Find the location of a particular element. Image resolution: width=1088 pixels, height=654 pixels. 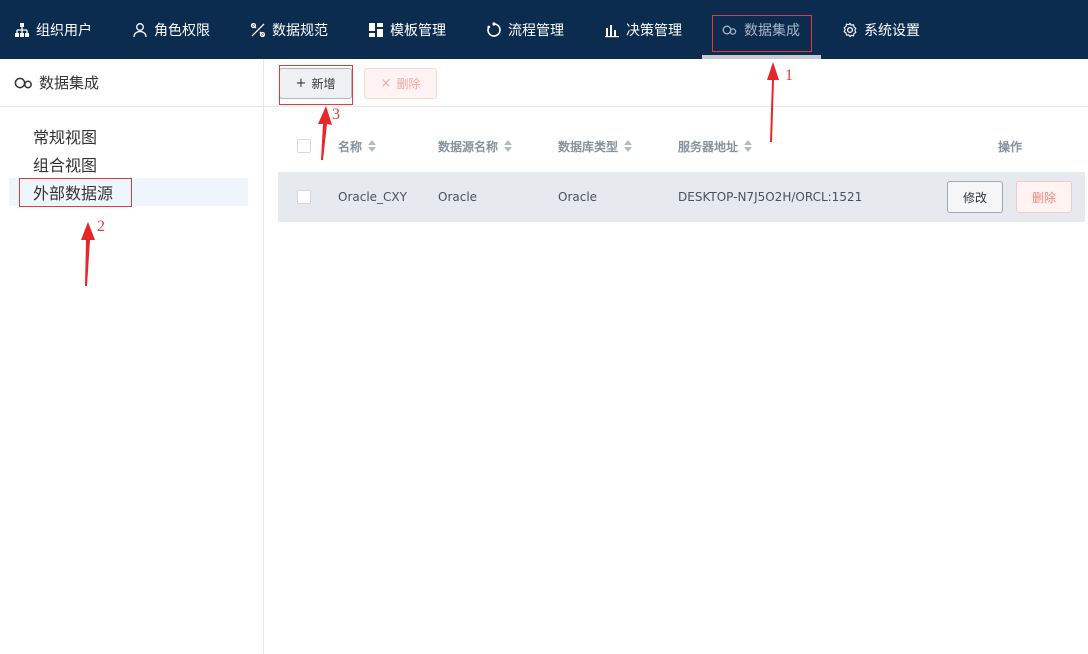

annotation-number-2: 2 is located at coordinates (101, 226).